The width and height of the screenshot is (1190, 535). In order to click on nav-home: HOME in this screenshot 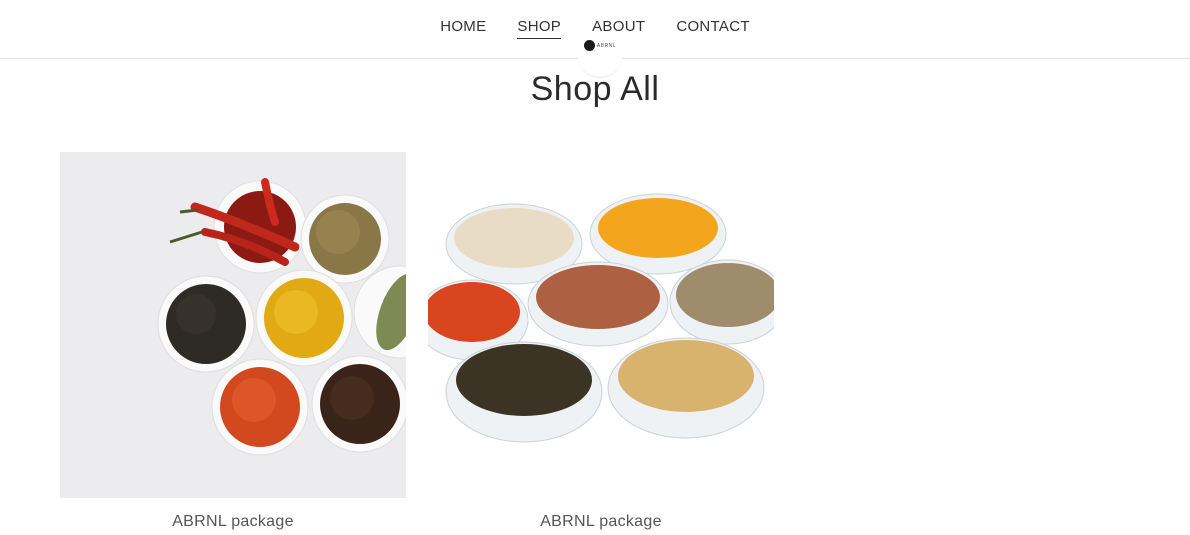, I will do `click(463, 28)`.